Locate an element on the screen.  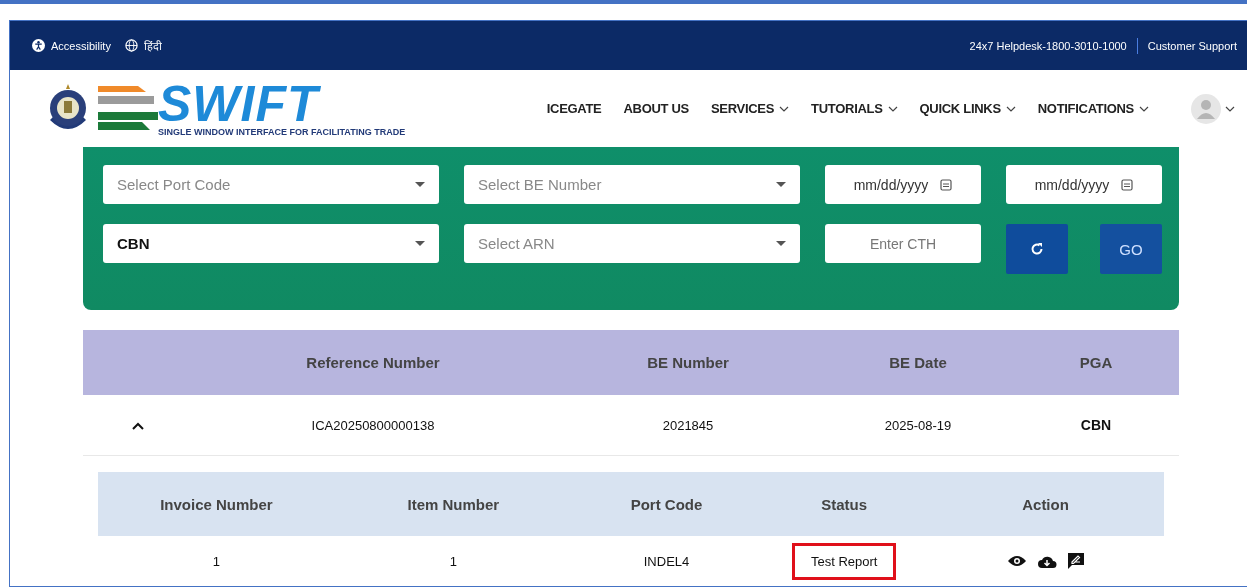
nav-menu-item: ICEGATE is located at coordinates (574, 109).